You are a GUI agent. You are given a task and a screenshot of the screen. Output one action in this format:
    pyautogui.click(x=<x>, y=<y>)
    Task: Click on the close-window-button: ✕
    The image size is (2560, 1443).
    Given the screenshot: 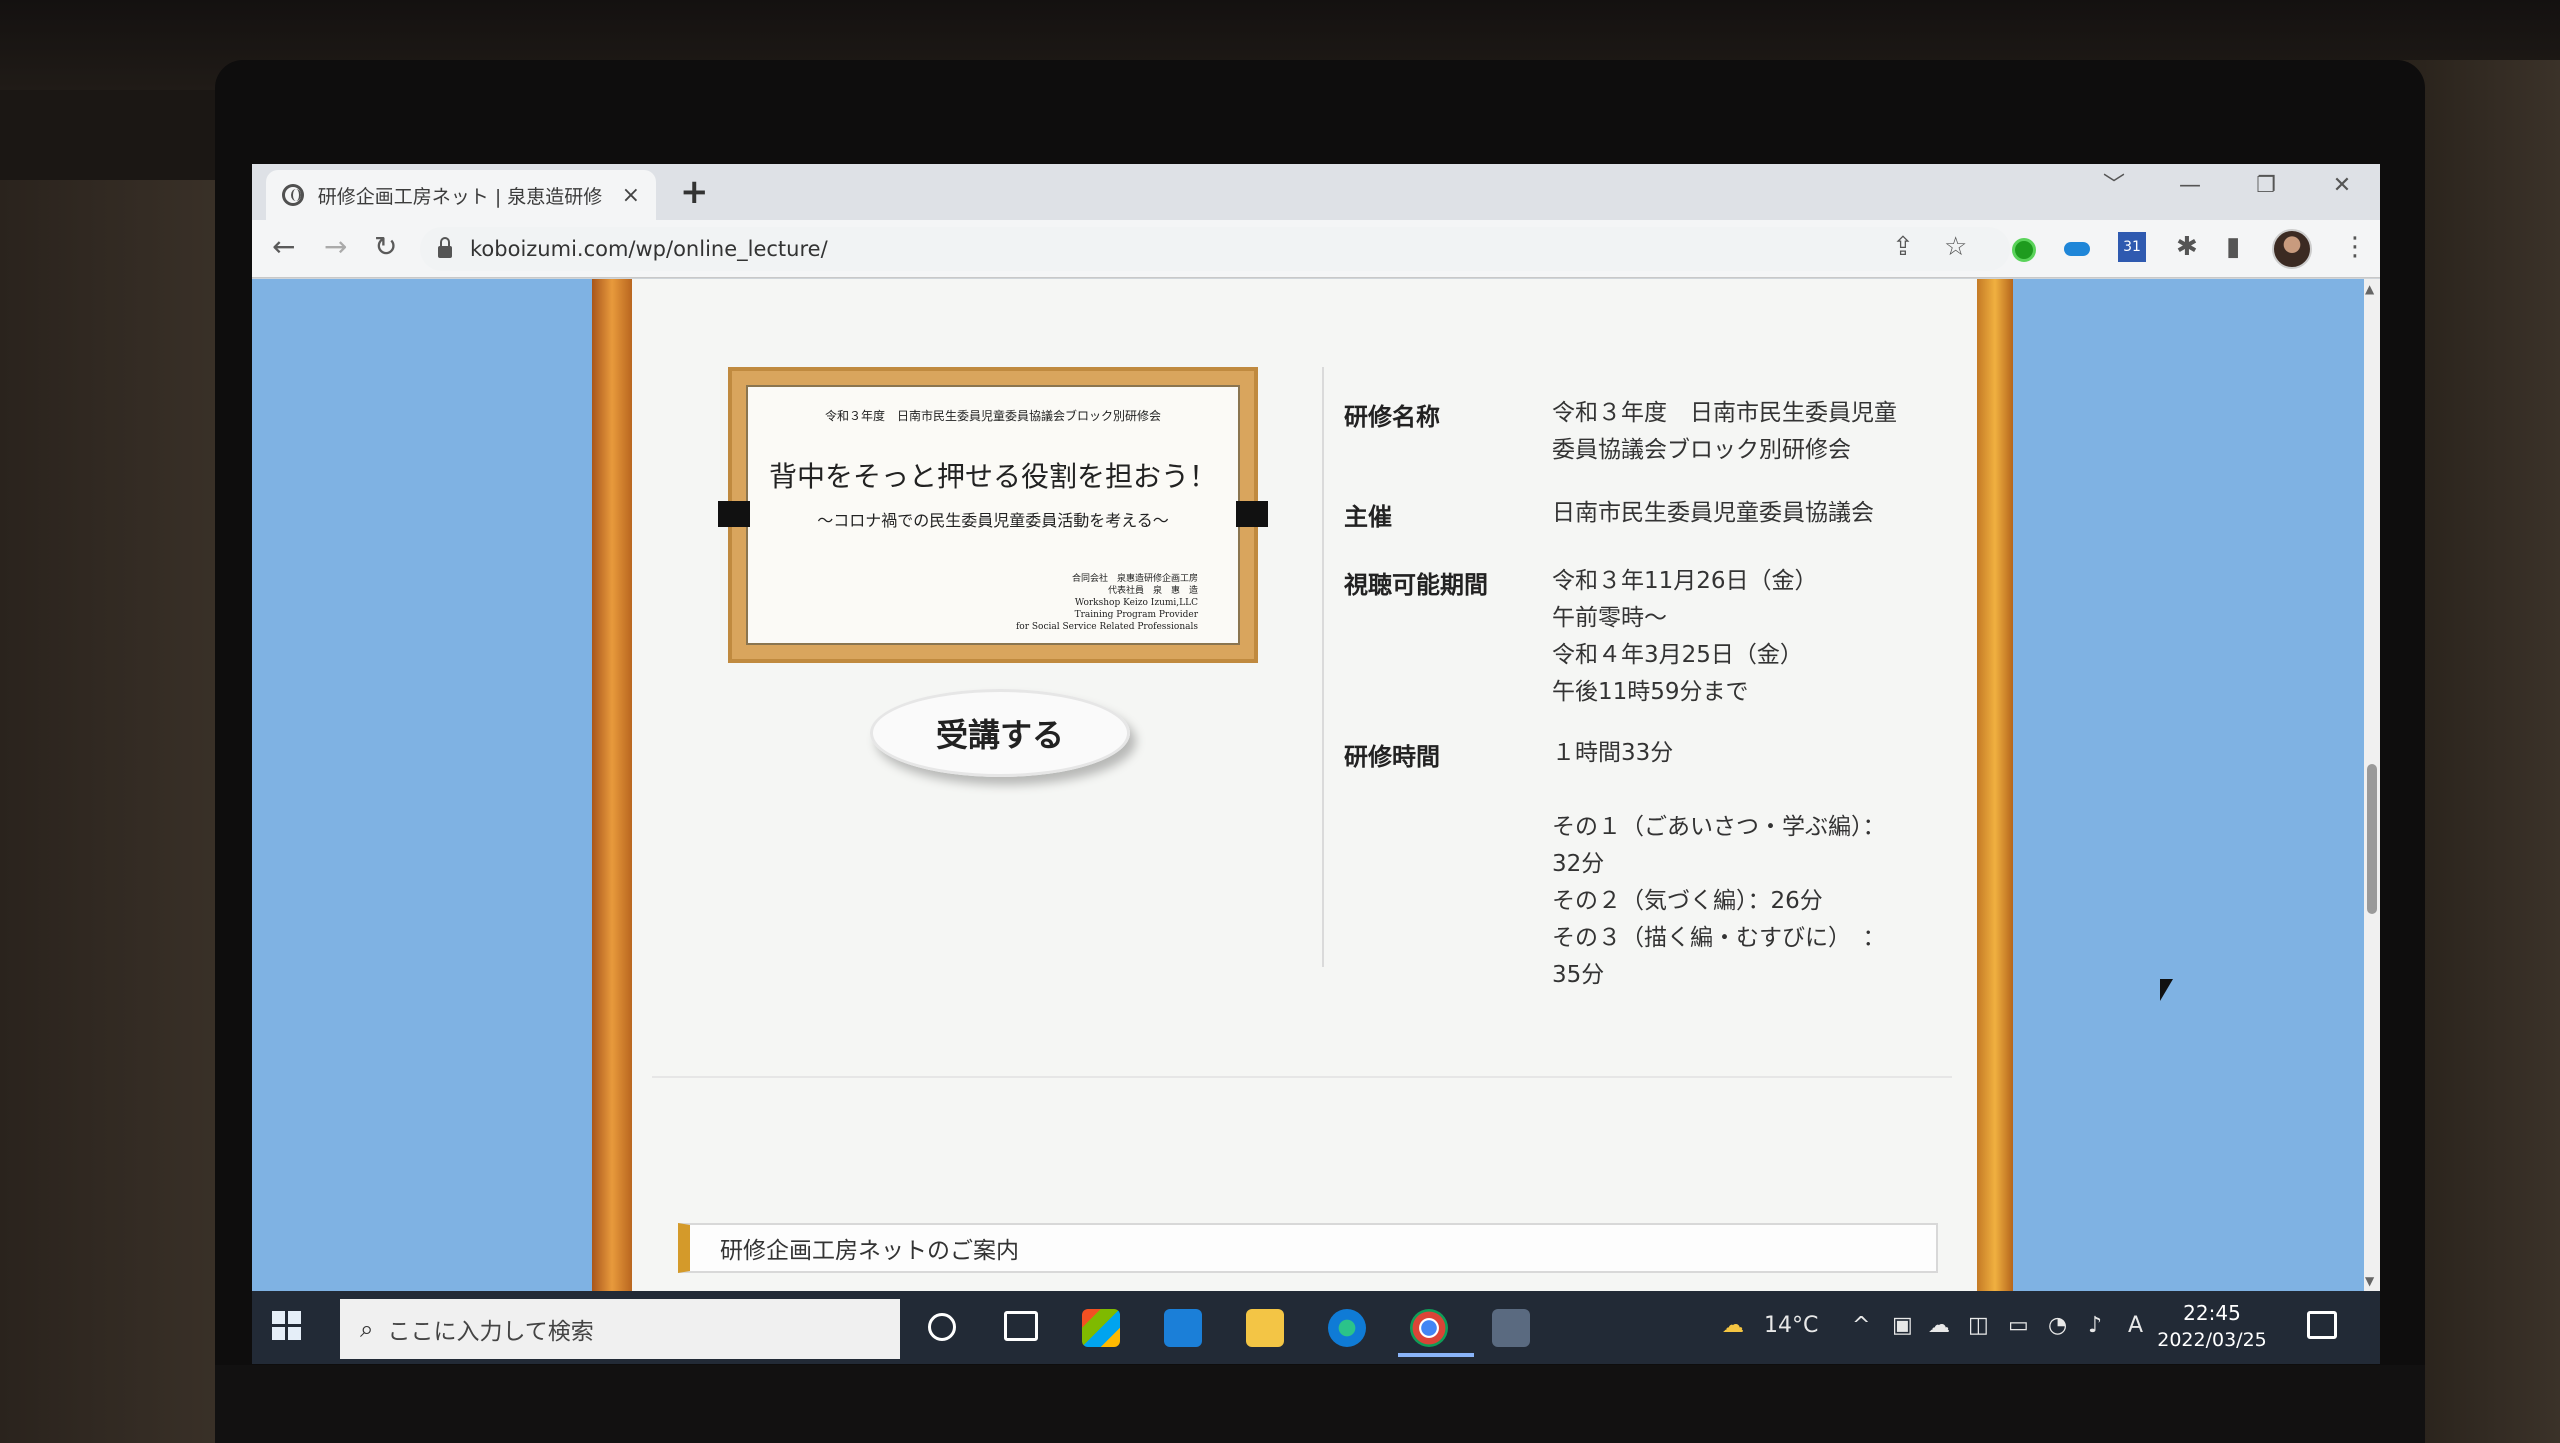 What is the action you would take?
    pyautogui.click(x=2342, y=186)
    